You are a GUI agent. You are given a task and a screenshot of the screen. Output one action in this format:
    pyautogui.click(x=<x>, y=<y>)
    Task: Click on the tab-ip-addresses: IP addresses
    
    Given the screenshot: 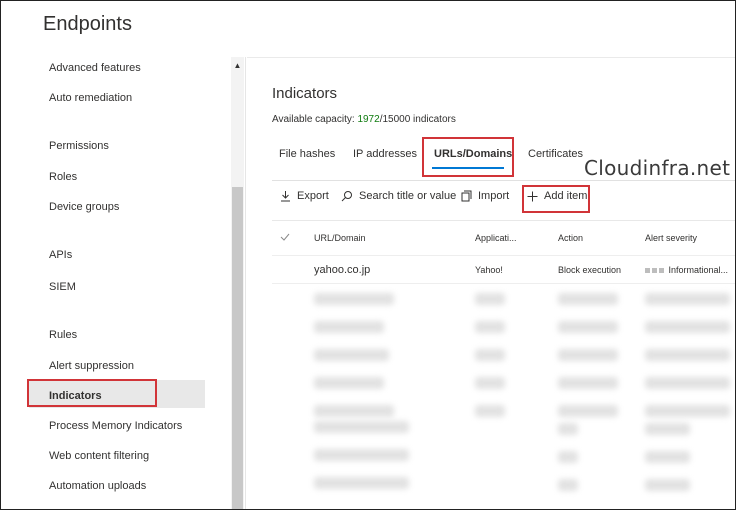 What is the action you would take?
    pyautogui.click(x=385, y=154)
    